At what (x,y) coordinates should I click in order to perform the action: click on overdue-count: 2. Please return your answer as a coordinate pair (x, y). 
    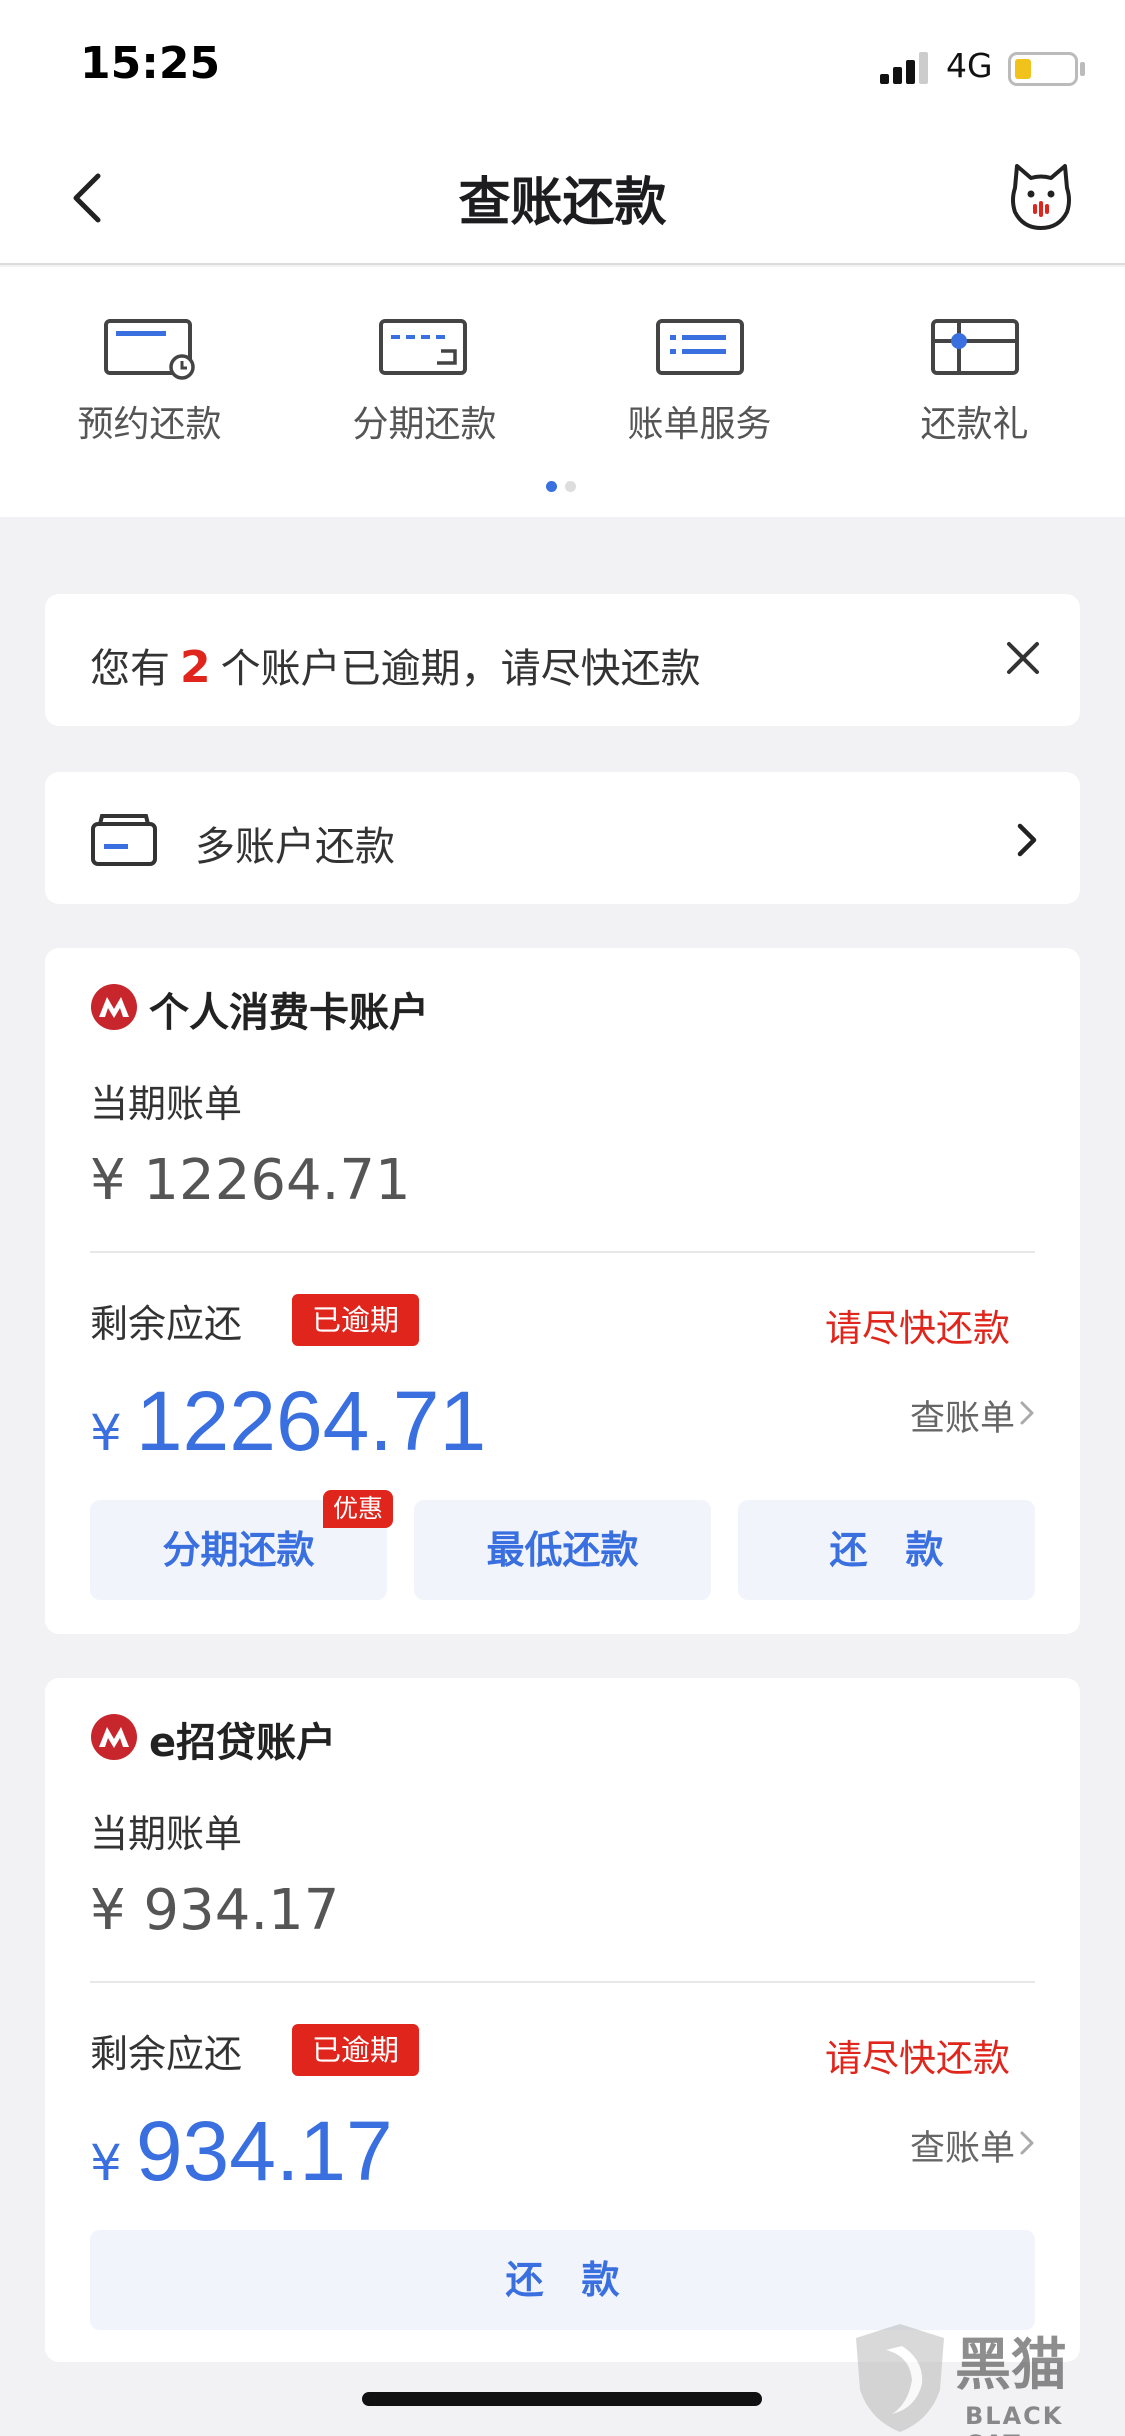
    Looking at the image, I should click on (195, 667).